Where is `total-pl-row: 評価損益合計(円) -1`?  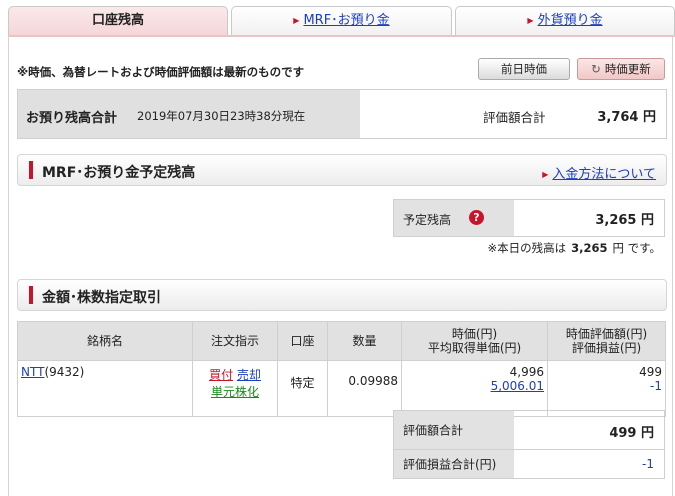 total-pl-row: 評価損益合計(円) -1 is located at coordinates (529, 464).